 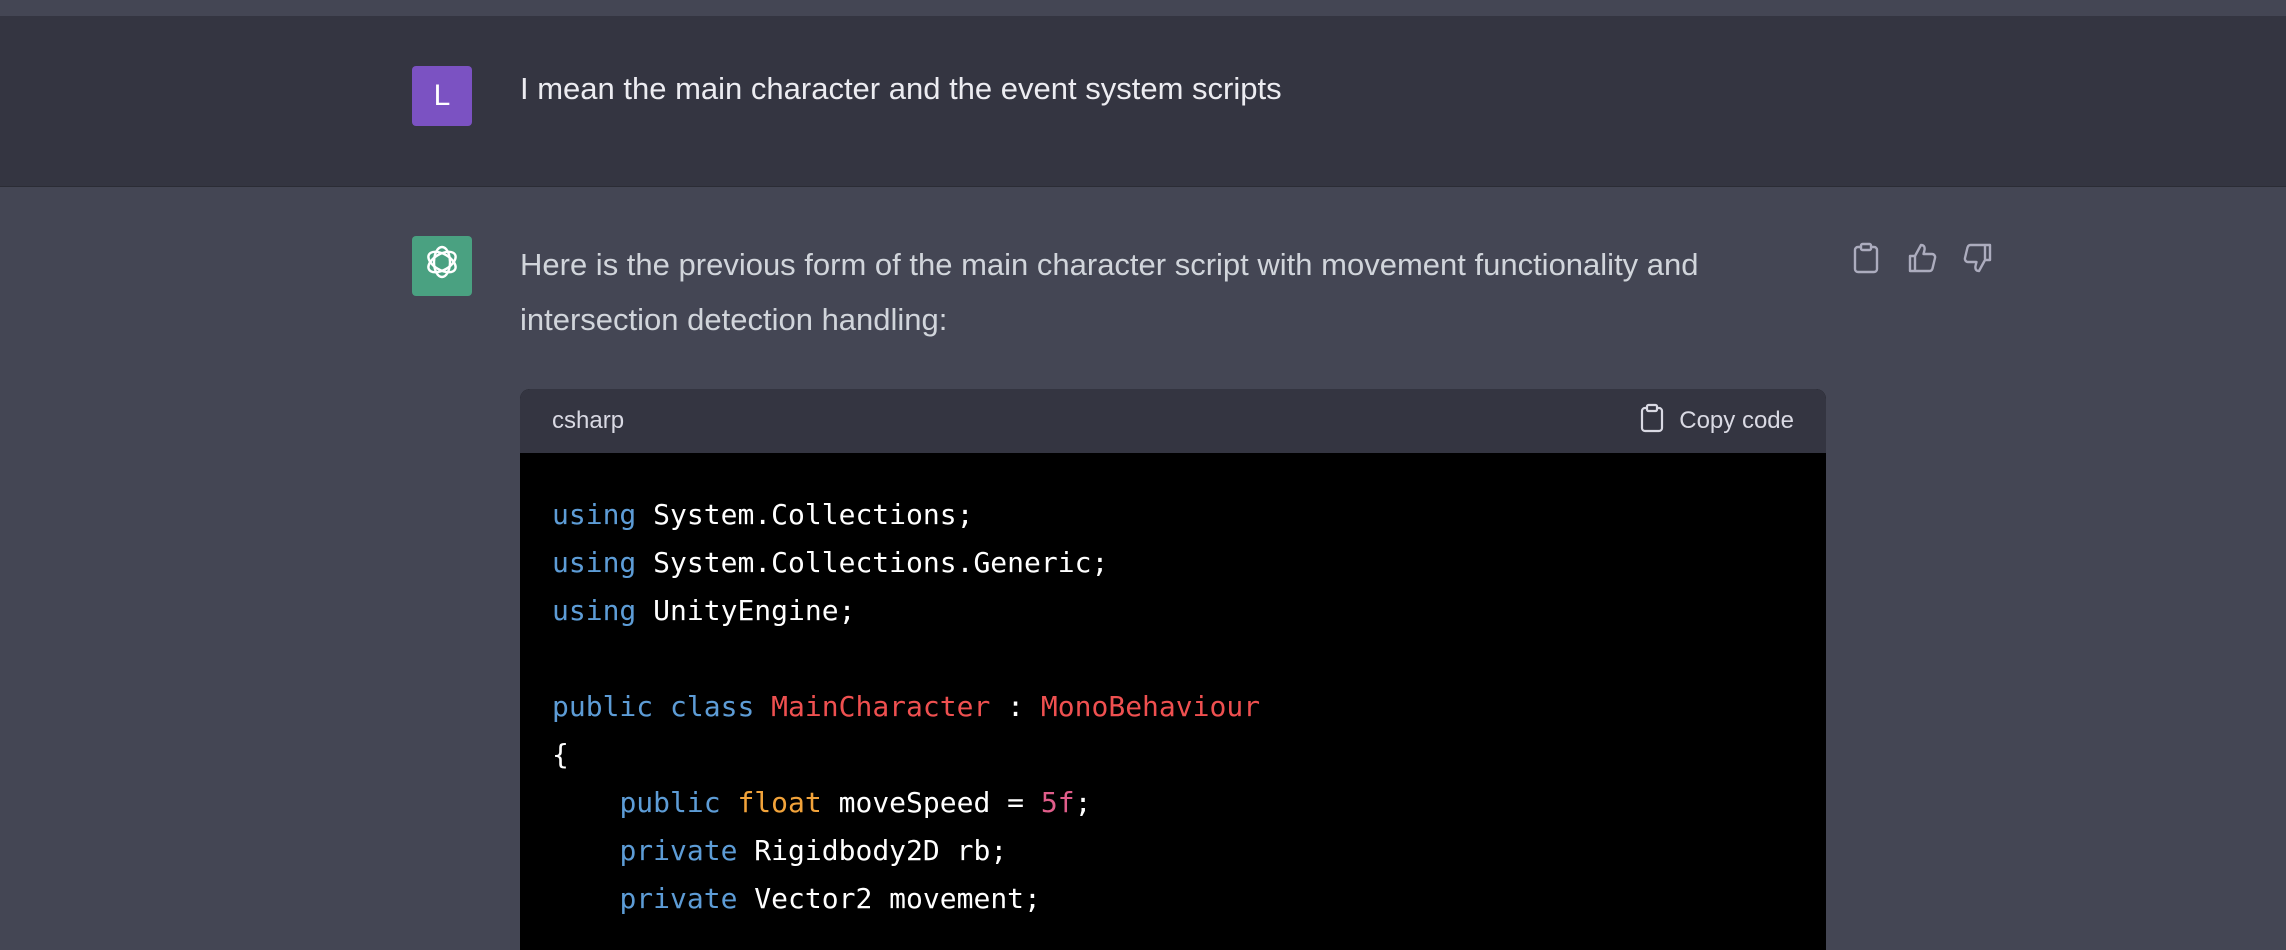 What do you see at coordinates (931, 802) in the screenshot?
I see `code-token: moveSpeed =` at bounding box center [931, 802].